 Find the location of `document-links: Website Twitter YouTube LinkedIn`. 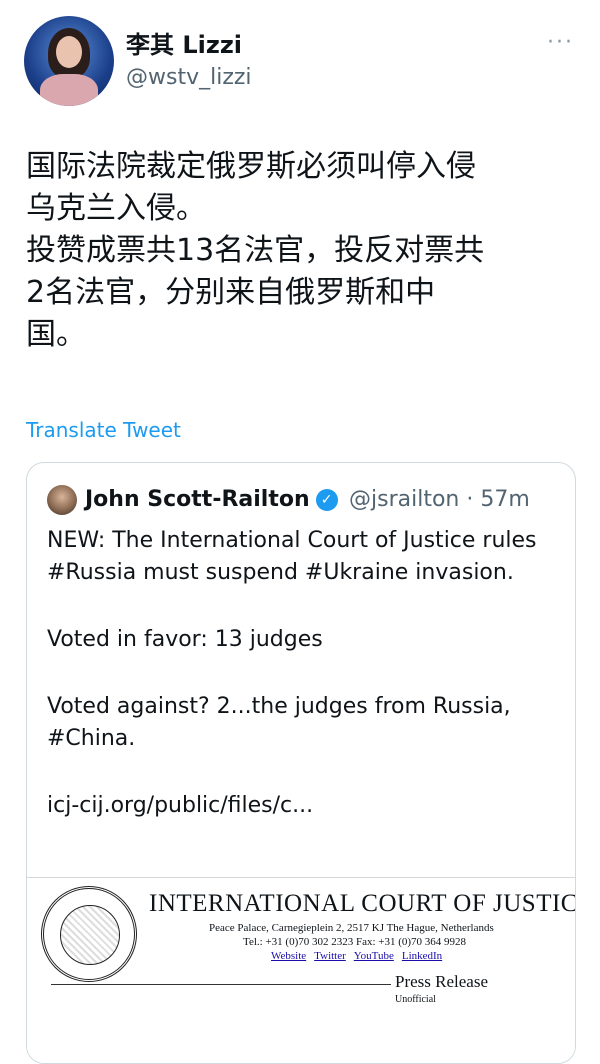

document-links: Website Twitter YouTube LinkedIn is located at coordinates (360, 956).